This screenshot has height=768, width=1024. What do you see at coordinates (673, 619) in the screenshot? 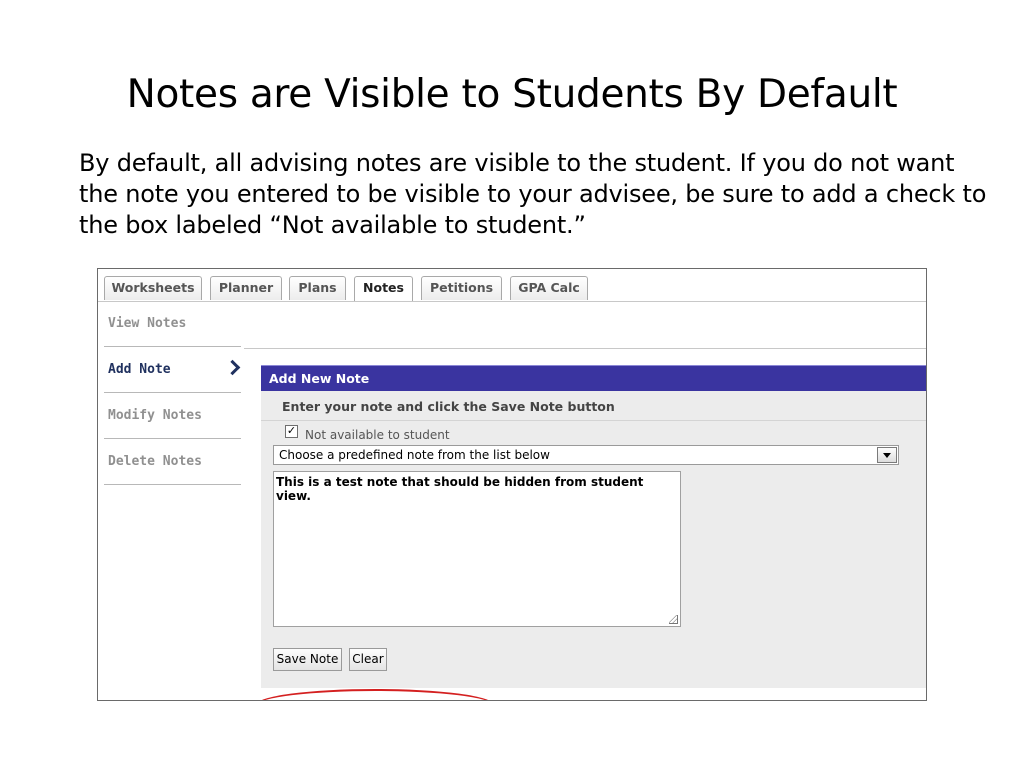
I see `resize-grip-icon` at bounding box center [673, 619].